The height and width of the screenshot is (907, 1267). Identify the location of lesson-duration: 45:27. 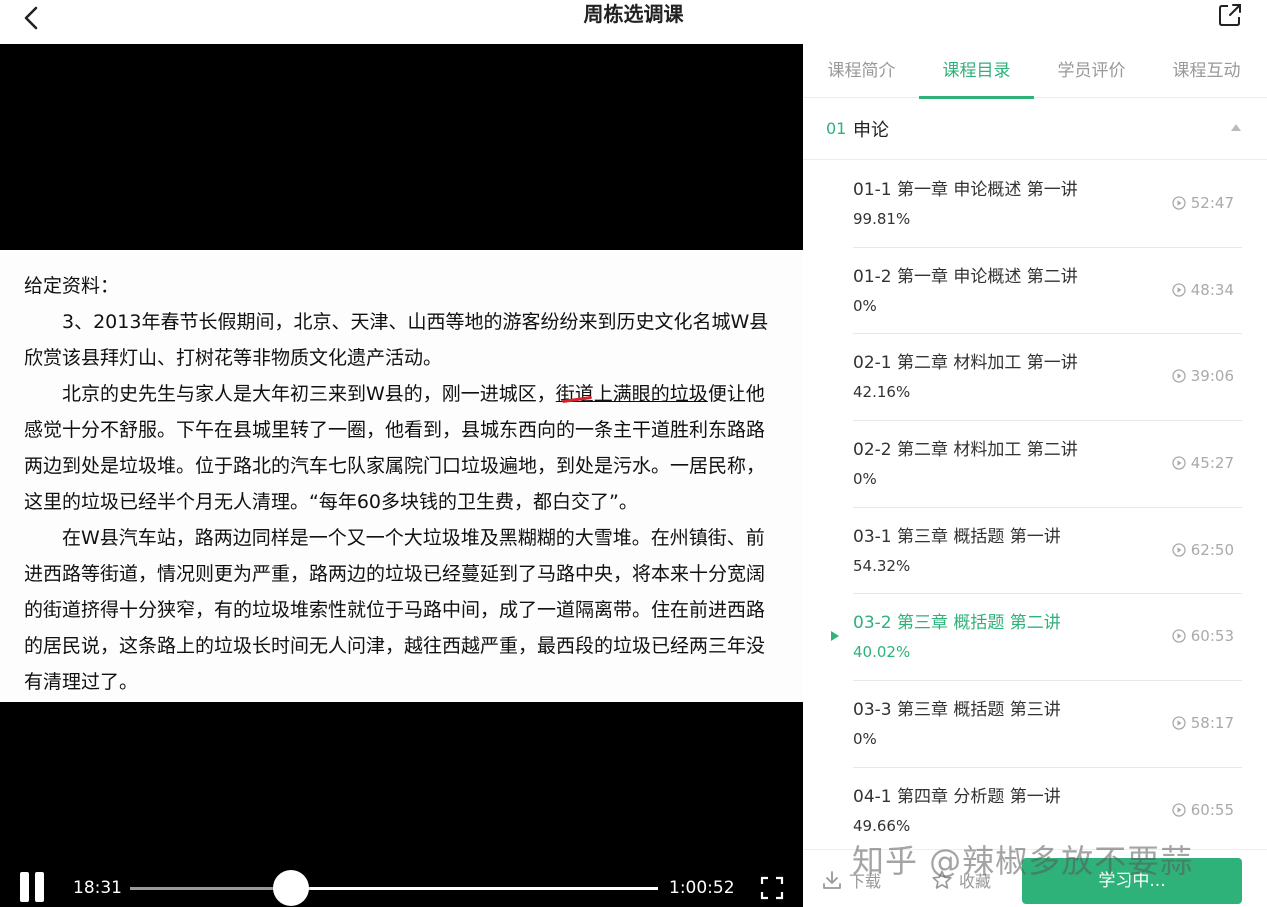
(1203, 463).